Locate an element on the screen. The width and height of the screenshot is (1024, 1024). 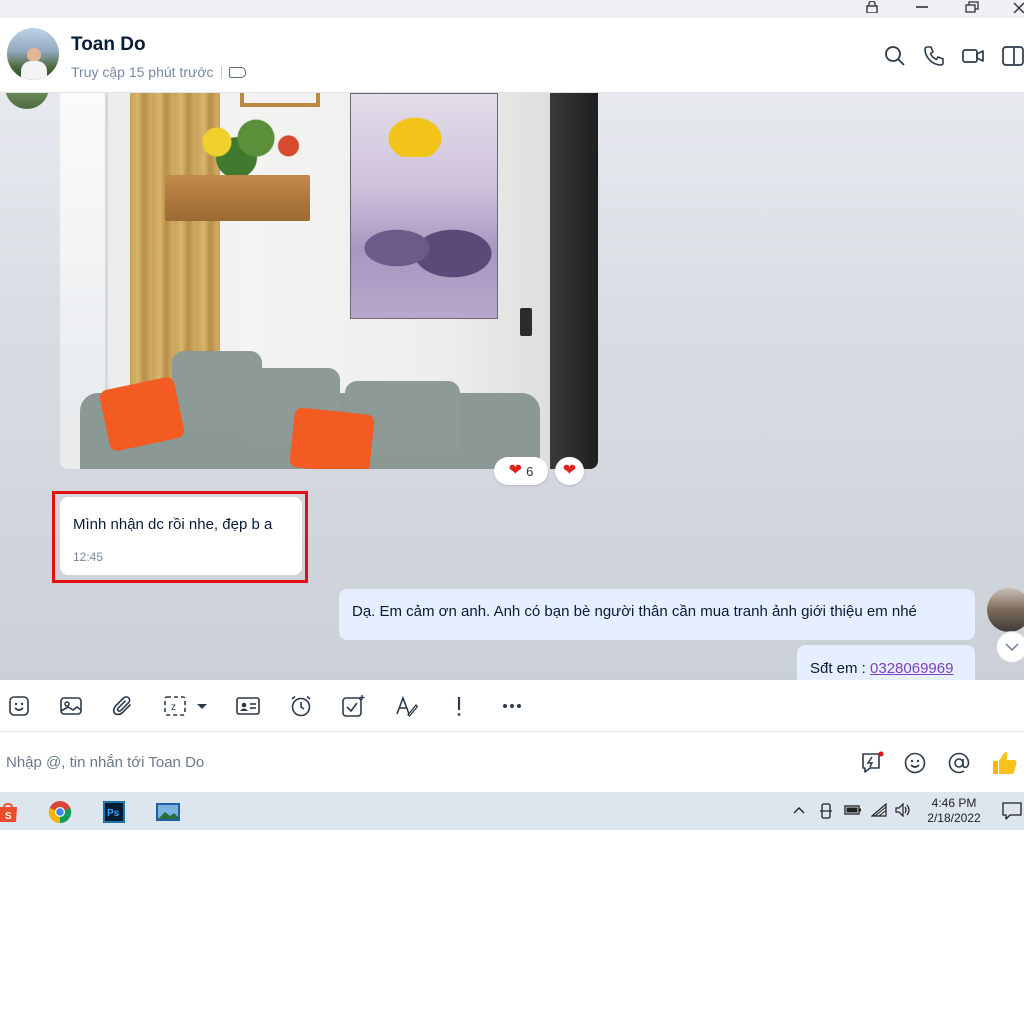
video-icon is located at coordinates (973, 56).